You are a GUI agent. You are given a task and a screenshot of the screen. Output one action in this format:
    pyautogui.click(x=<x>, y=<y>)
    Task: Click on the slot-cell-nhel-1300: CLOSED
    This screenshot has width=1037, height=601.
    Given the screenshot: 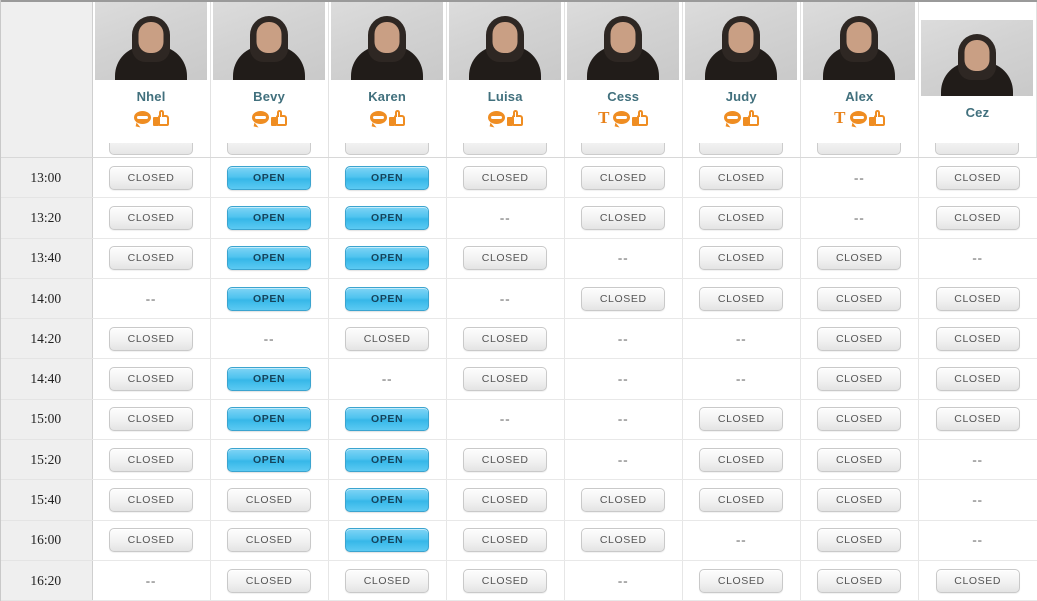 What is the action you would take?
    pyautogui.click(x=151, y=178)
    